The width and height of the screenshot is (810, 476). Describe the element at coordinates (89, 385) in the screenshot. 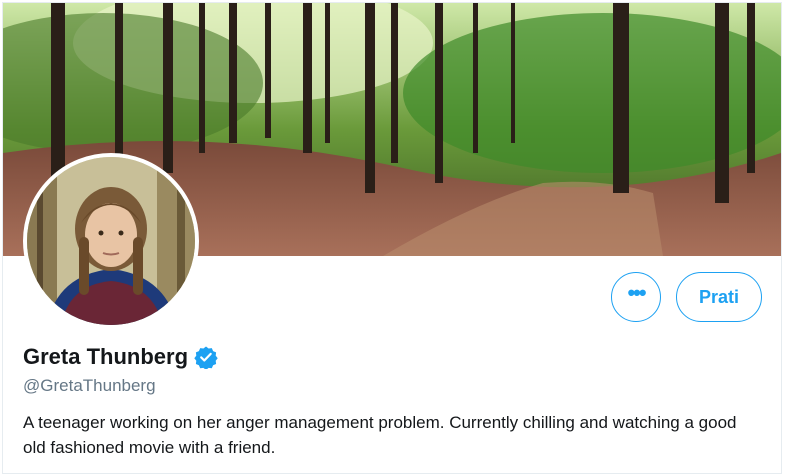

I see `profile-handle: @GretaThunberg` at that location.